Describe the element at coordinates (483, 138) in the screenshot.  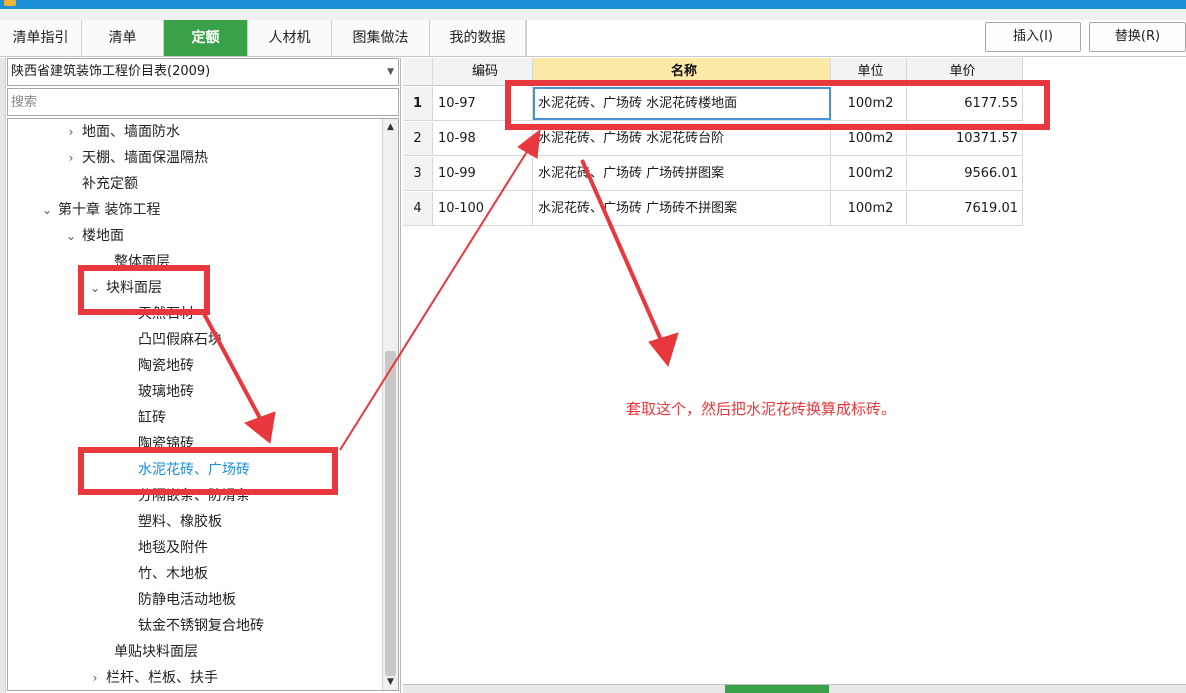
I see `row-code: 10-98` at that location.